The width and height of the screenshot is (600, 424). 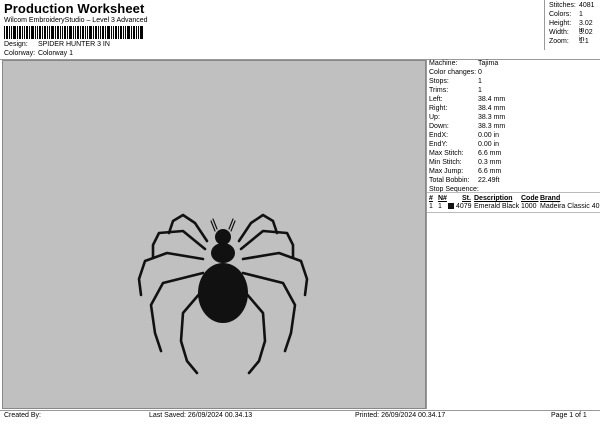 What do you see at coordinates (587, 5) in the screenshot?
I see `stat-value: 4081` at bounding box center [587, 5].